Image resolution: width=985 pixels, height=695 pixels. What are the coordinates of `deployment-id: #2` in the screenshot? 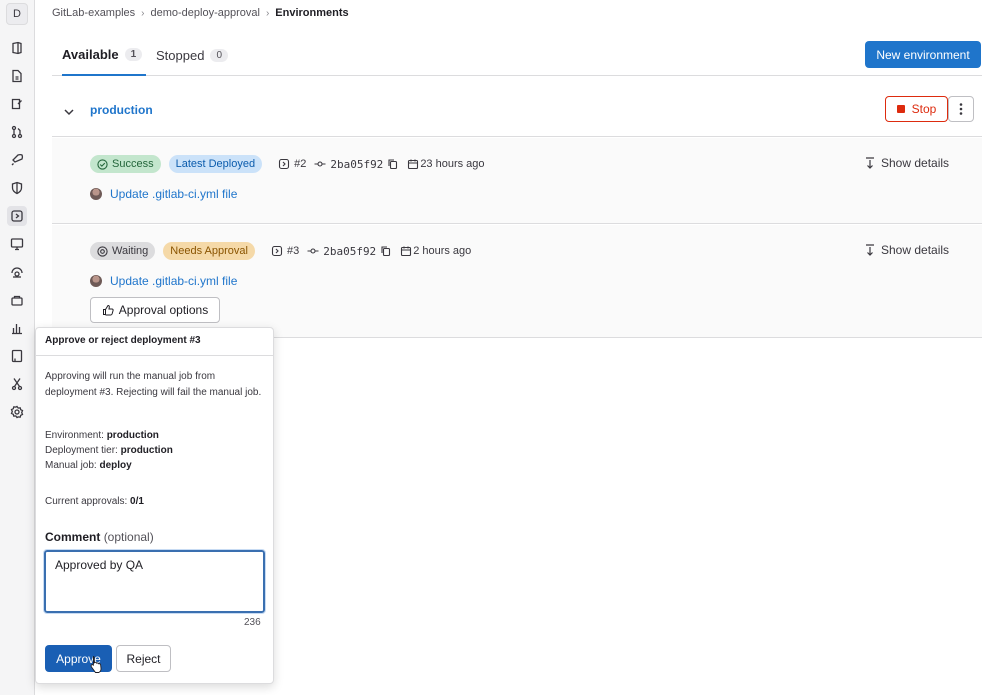 It's located at (292, 164).